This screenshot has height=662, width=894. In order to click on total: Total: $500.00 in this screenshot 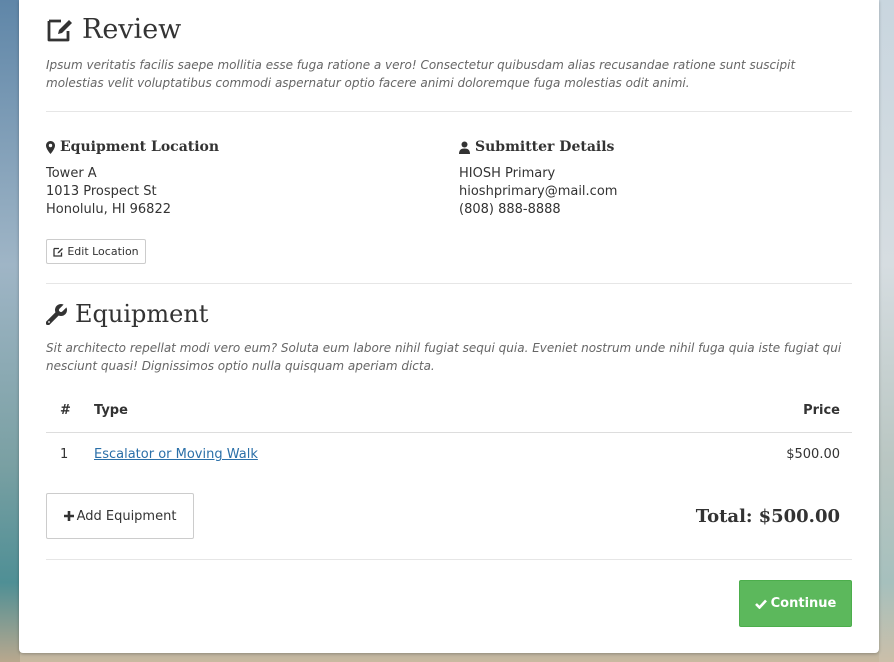, I will do `click(768, 516)`.